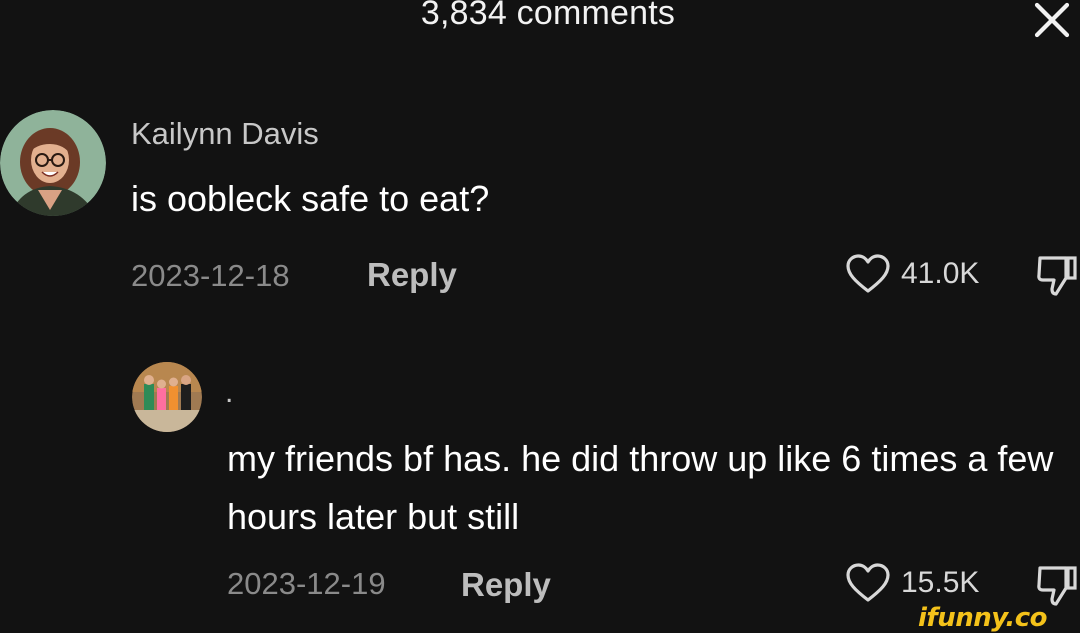 The image size is (1080, 633). What do you see at coordinates (548, 16) in the screenshot?
I see `comments-count-title: 3,834 comments` at bounding box center [548, 16].